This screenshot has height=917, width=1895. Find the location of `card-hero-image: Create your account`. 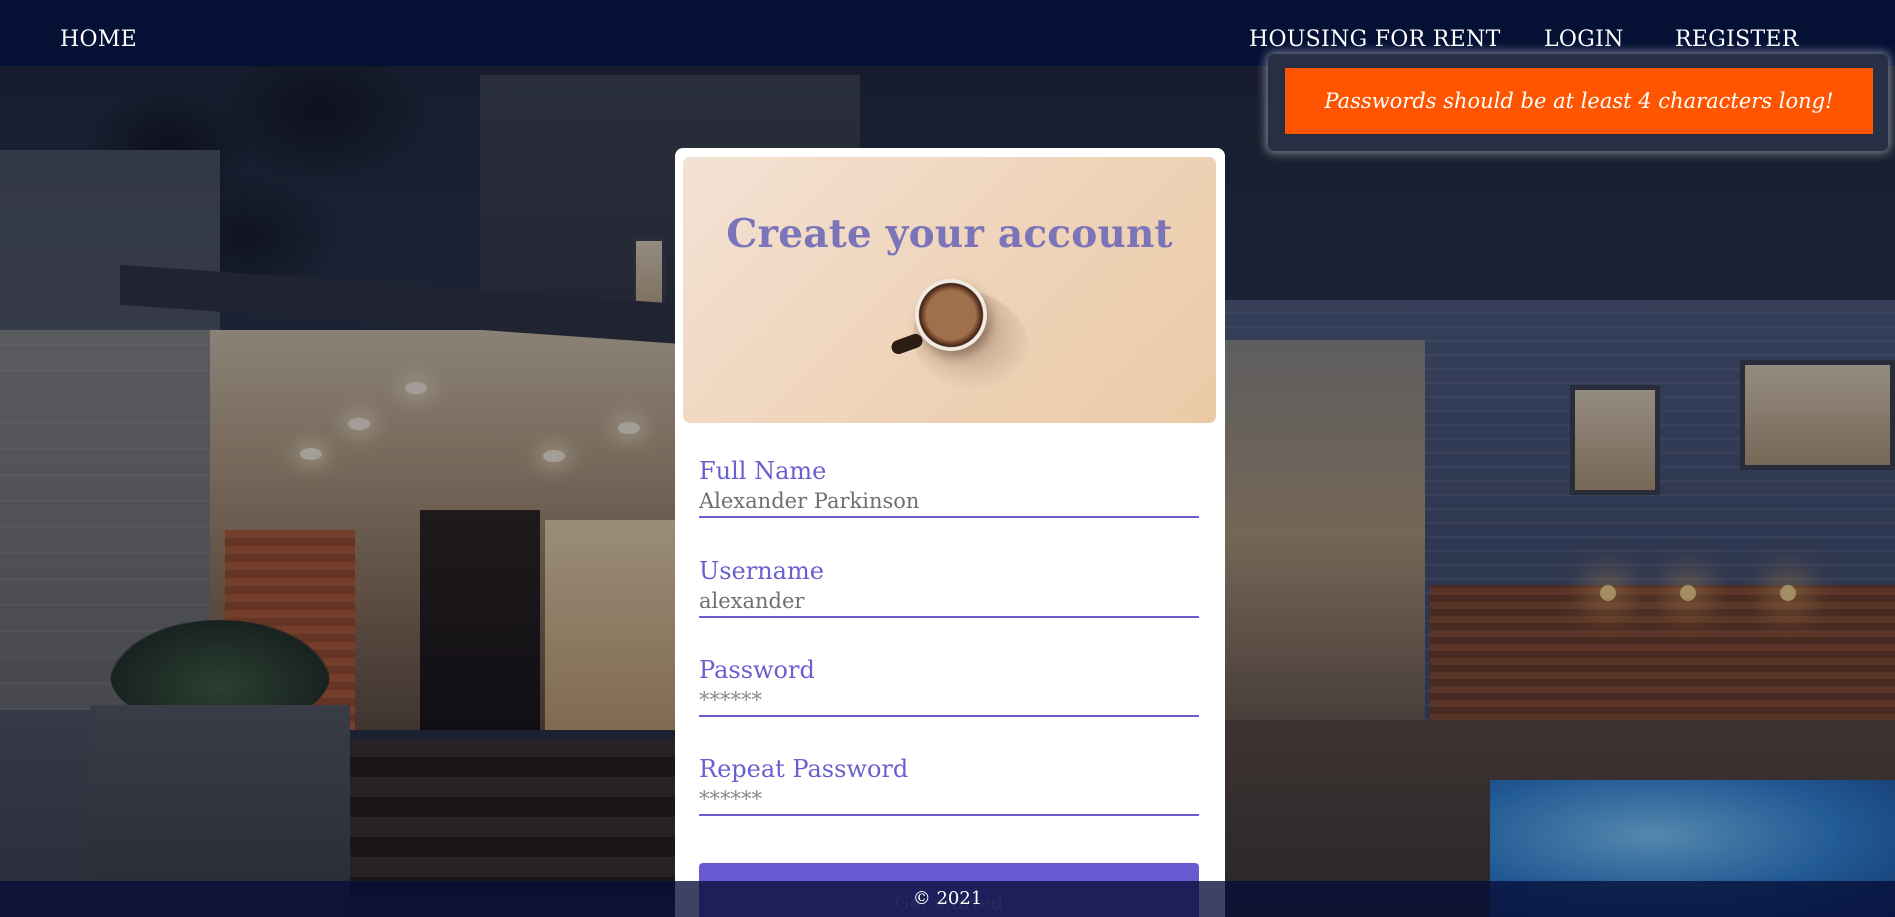

card-hero-image: Create your account is located at coordinates (949, 290).